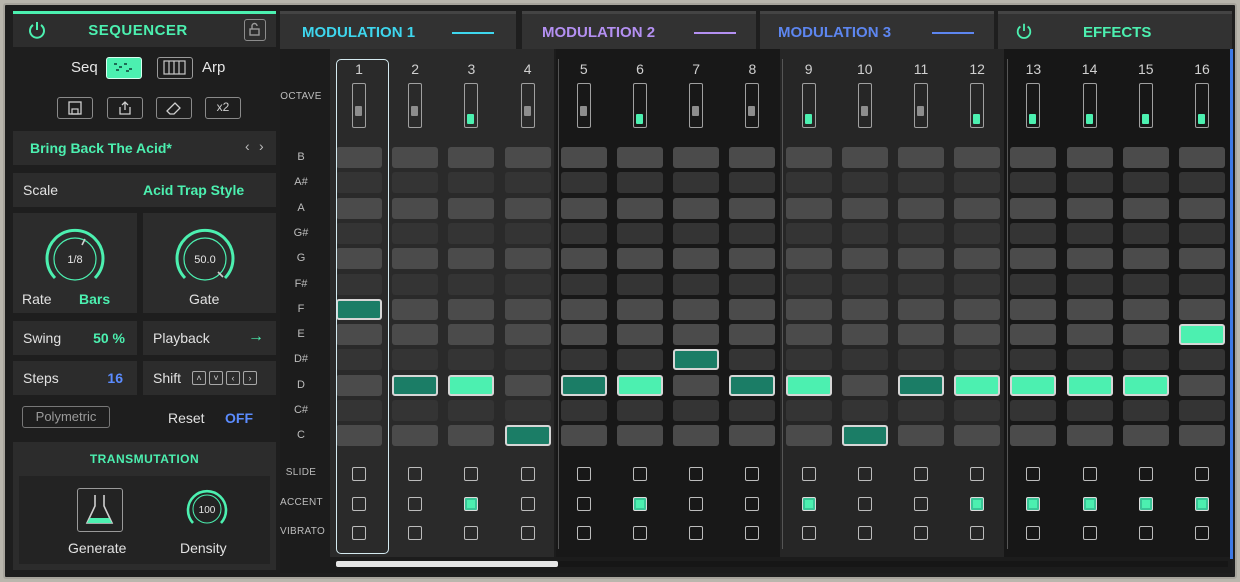  I want to click on double-button: x2, so click(223, 108).